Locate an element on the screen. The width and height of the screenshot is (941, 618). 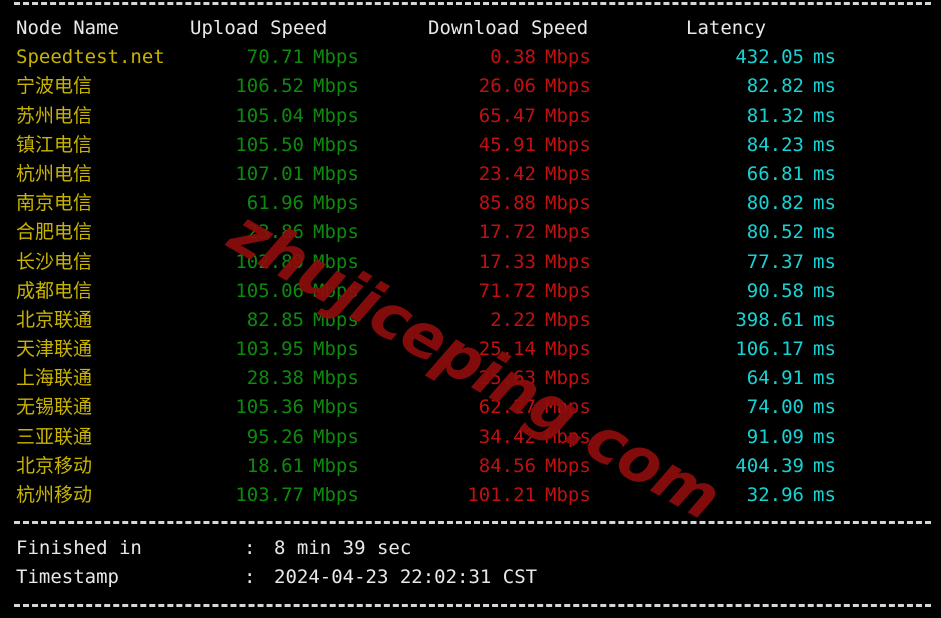
node-name-cell: 北京移动 is located at coordinates (54, 465).